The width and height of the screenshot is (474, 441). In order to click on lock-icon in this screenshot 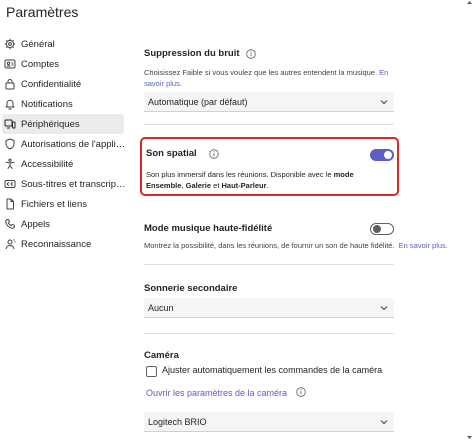, I will do `click(10, 84)`.